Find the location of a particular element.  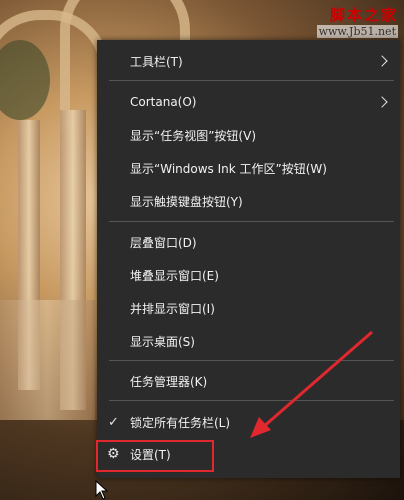

annotation-arrow is located at coordinates (311, 384).